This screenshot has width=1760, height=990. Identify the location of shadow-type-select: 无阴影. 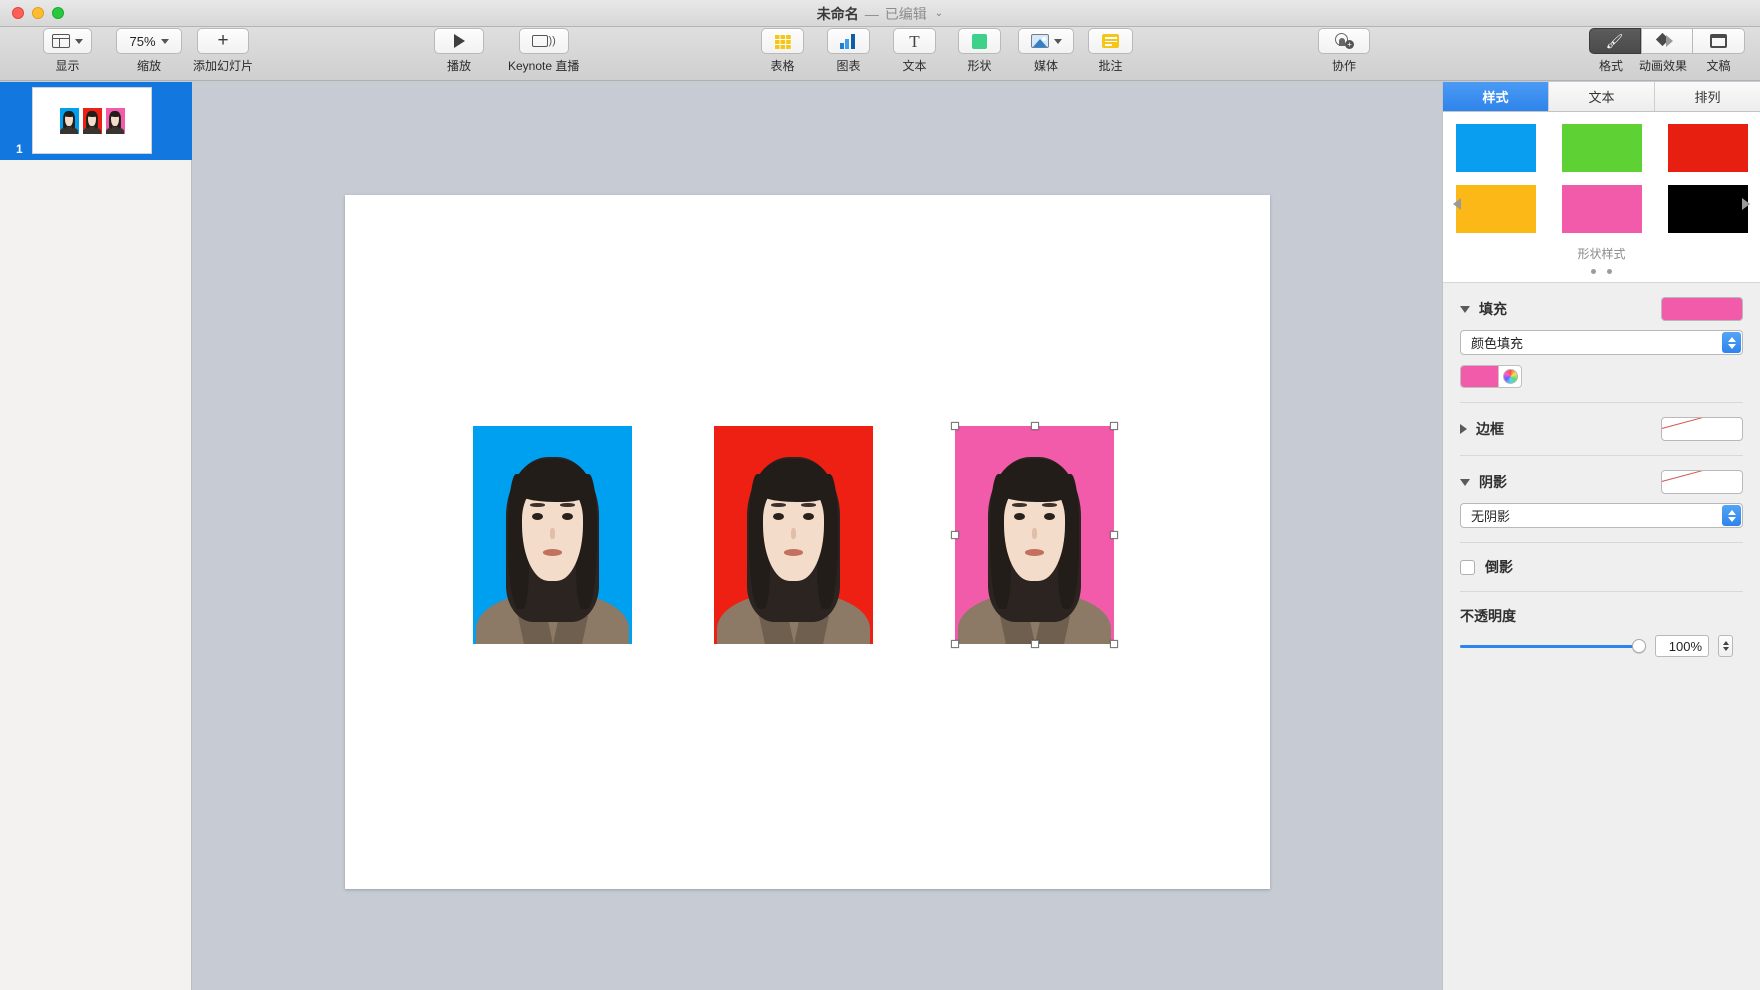
(1601, 515).